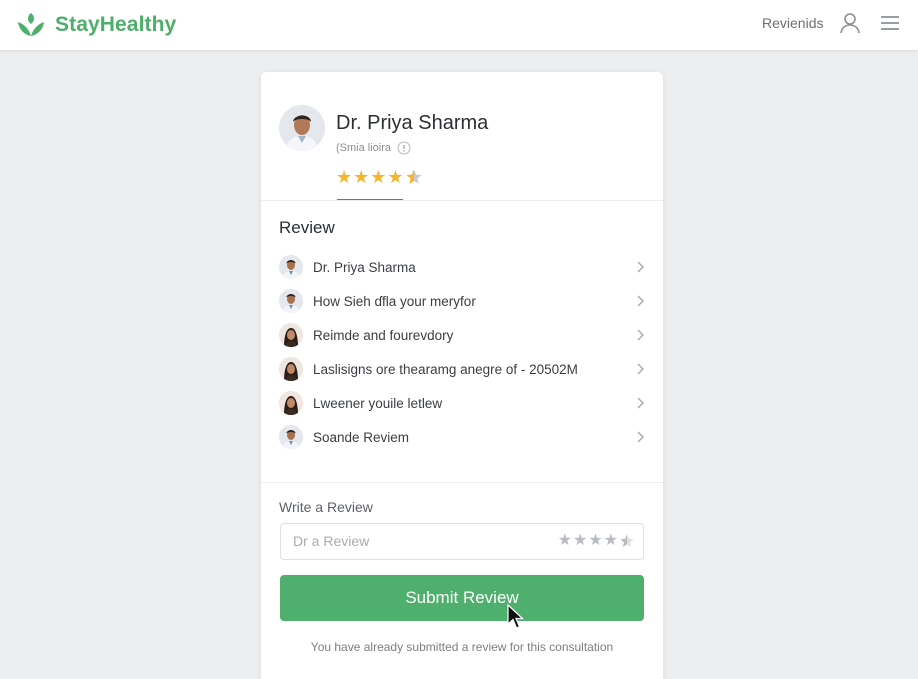  Describe the element at coordinates (412, 123) in the screenshot. I see `doctor-name: Dr. Priya Sharma` at that location.